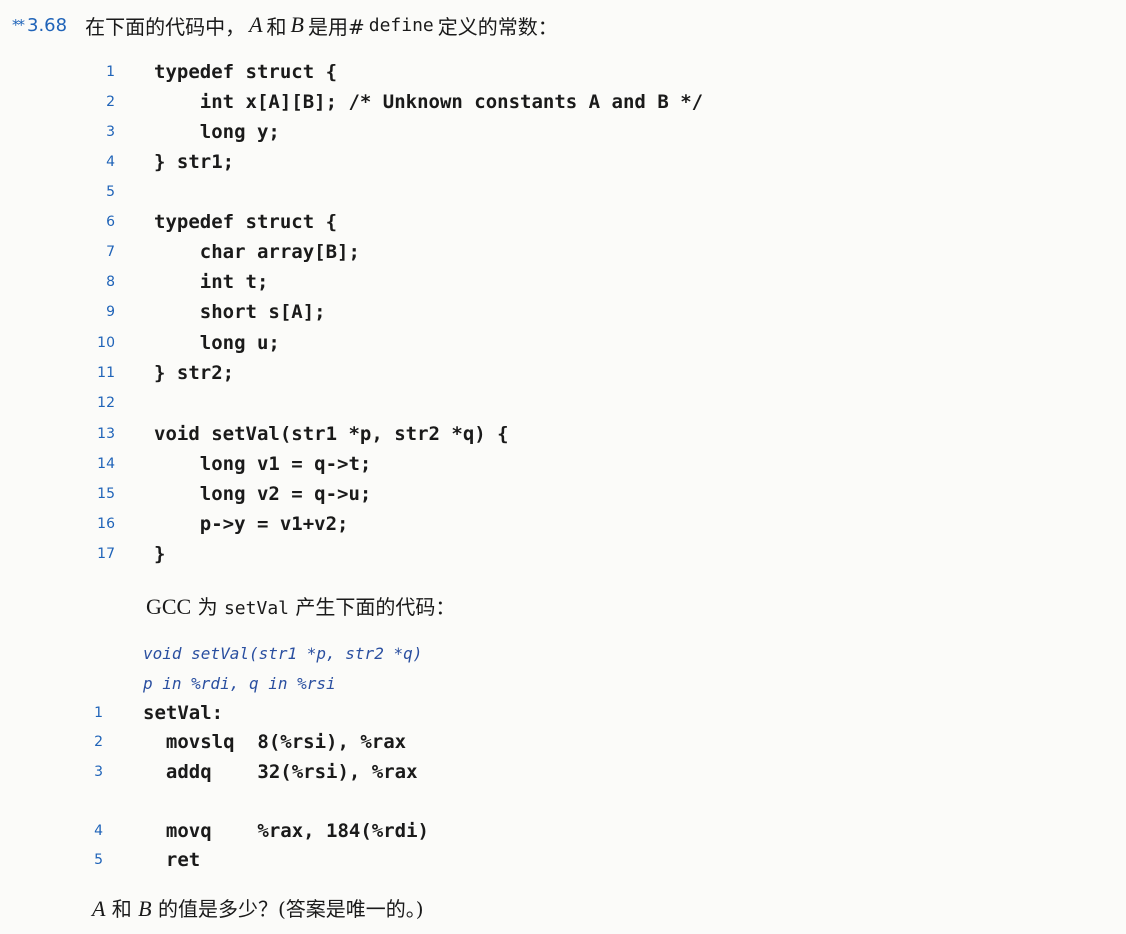 Image resolution: width=1126 pixels, height=934 pixels. I want to click on line-number: 7, so click(110, 252).